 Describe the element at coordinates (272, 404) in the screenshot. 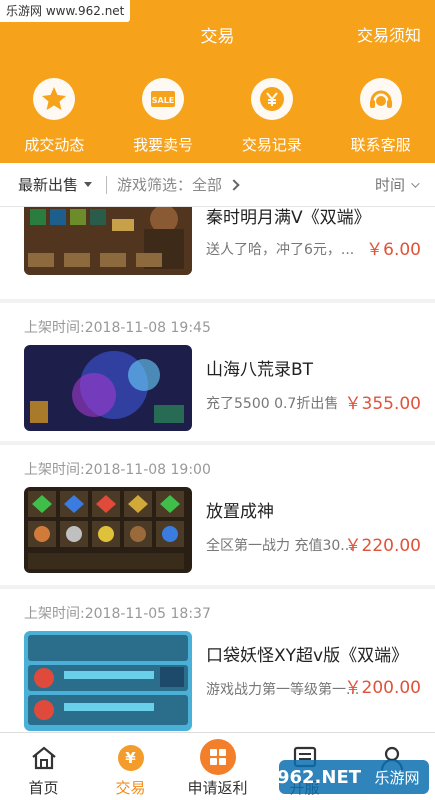

I see `listing-desc: 充了5500 0.7折出售` at that location.